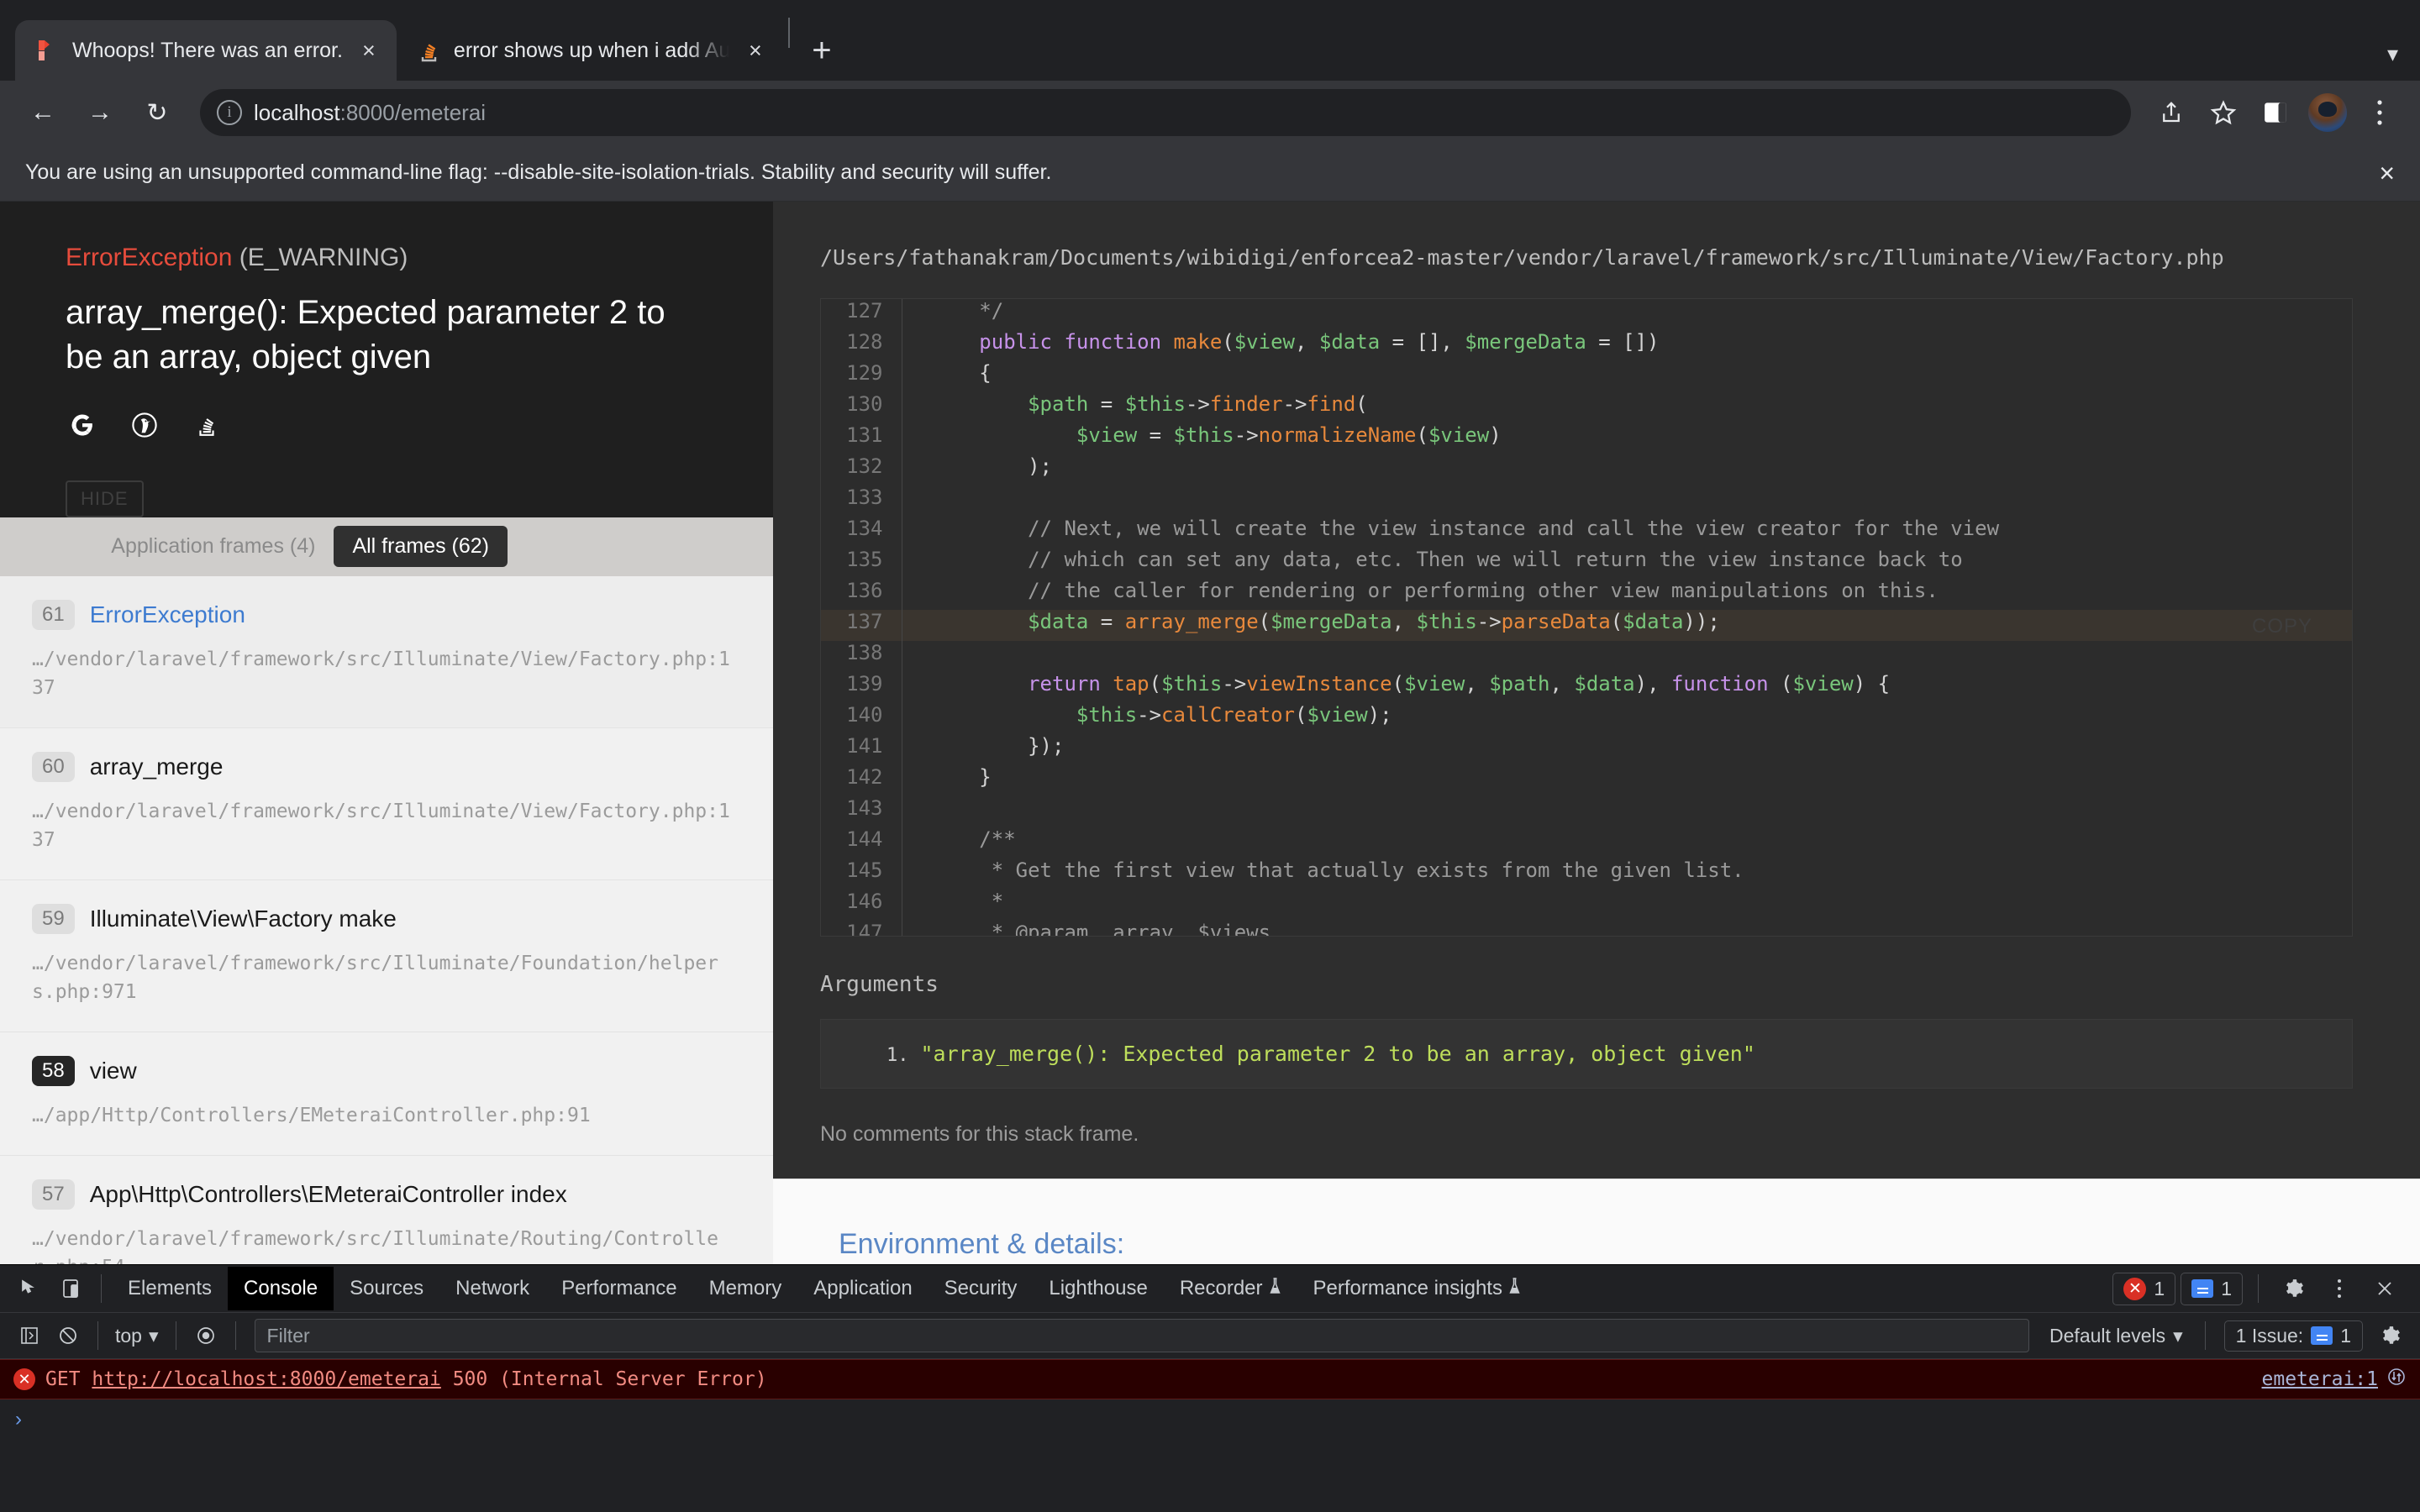 The image size is (2420, 1512). What do you see at coordinates (2171, 112) in the screenshot?
I see `share-icon` at bounding box center [2171, 112].